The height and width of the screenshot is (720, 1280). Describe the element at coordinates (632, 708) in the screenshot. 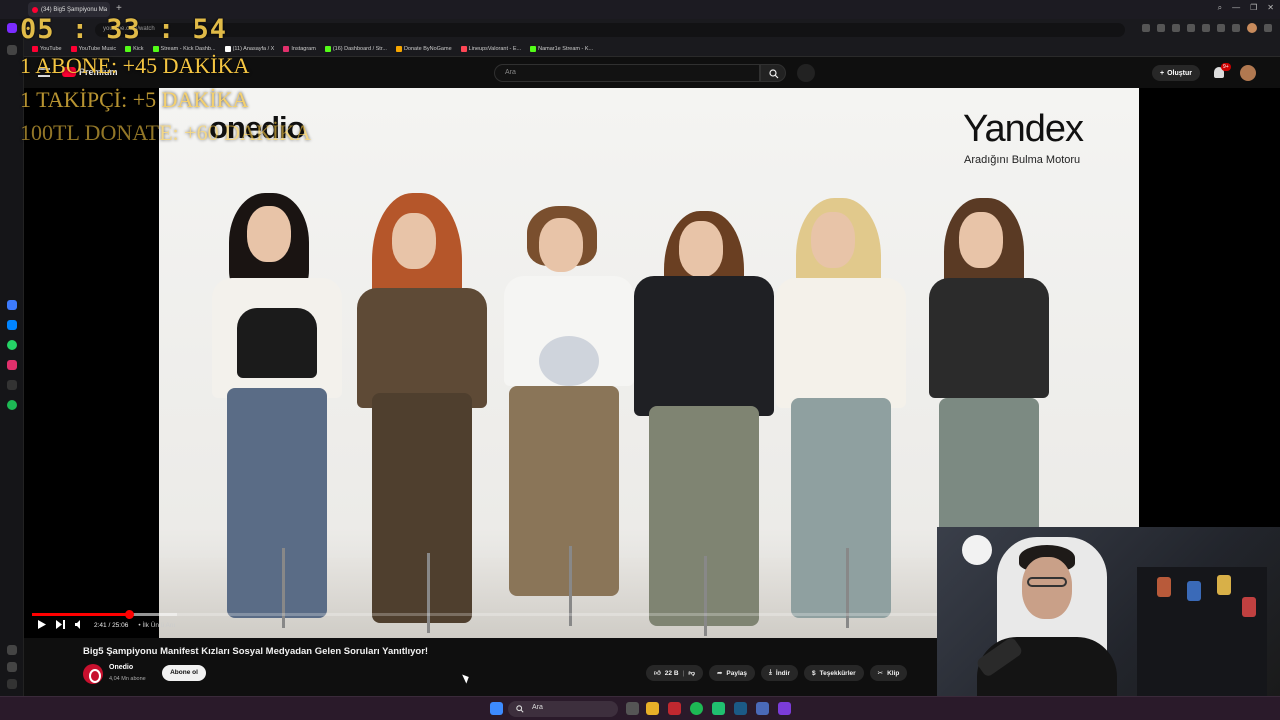

I see `task-view-icon` at that location.